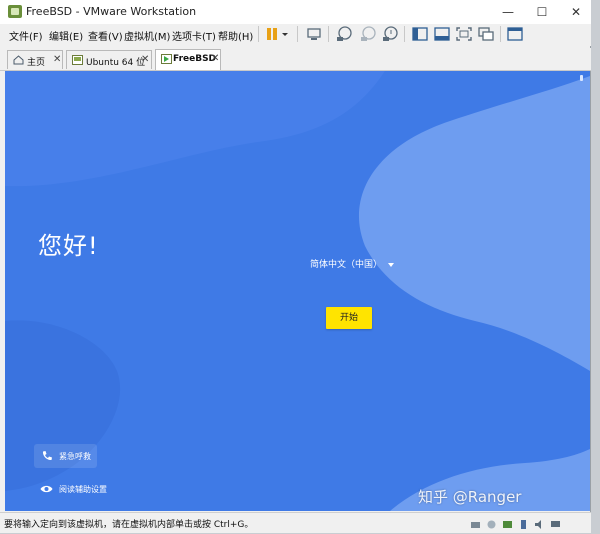 Image resolution: width=600 pixels, height=534 pixels. What do you see at coordinates (77, 60) in the screenshot?
I see `vm-icon` at bounding box center [77, 60].